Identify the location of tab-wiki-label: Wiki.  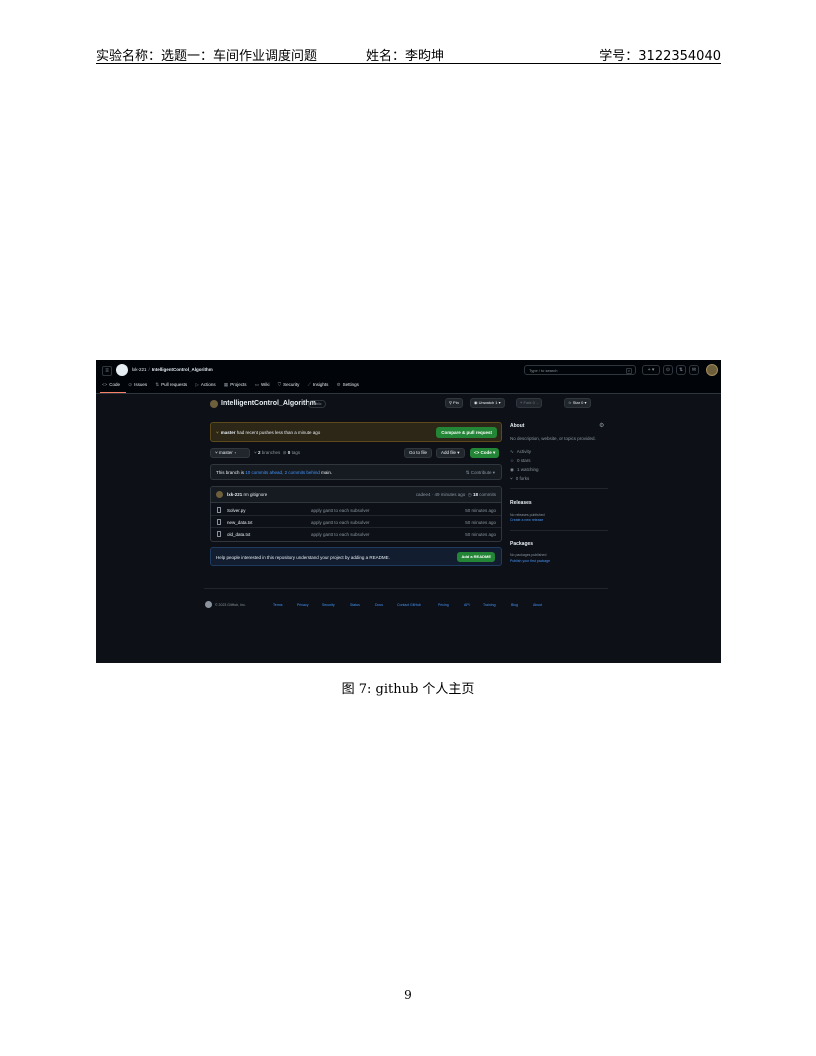
(265, 384).